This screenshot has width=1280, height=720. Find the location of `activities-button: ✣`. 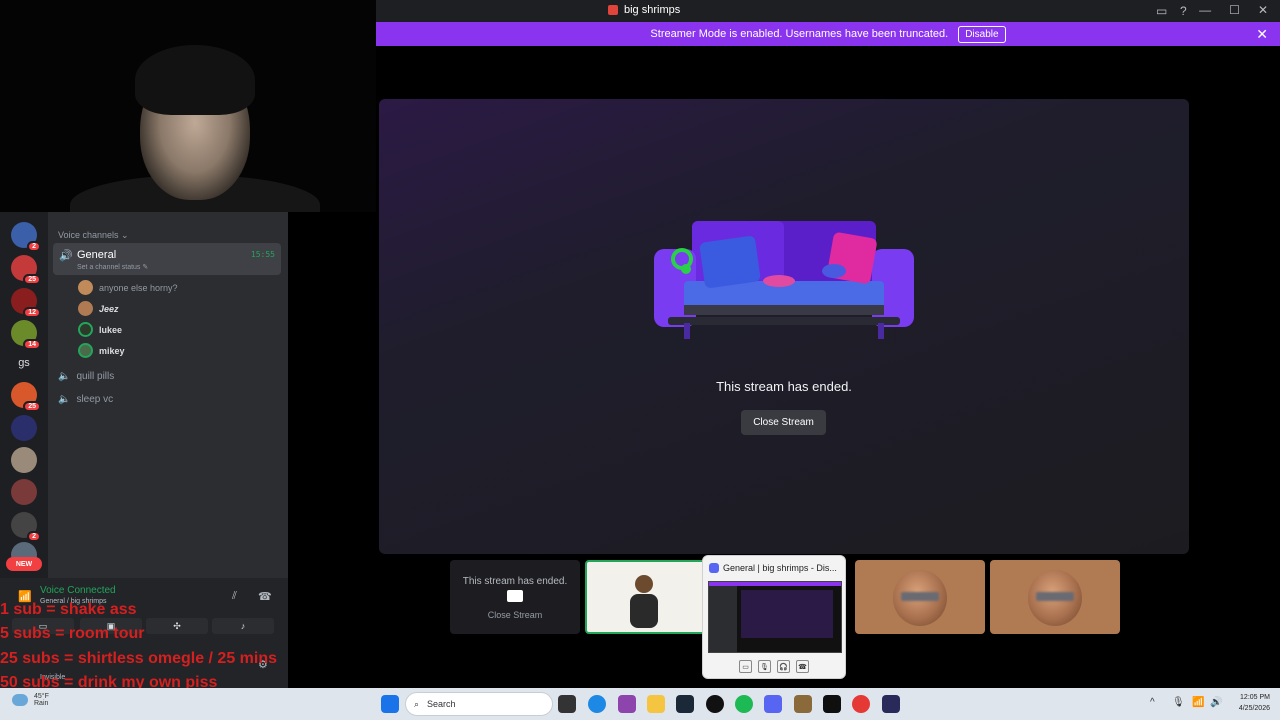

activities-button: ✣ is located at coordinates (177, 626).